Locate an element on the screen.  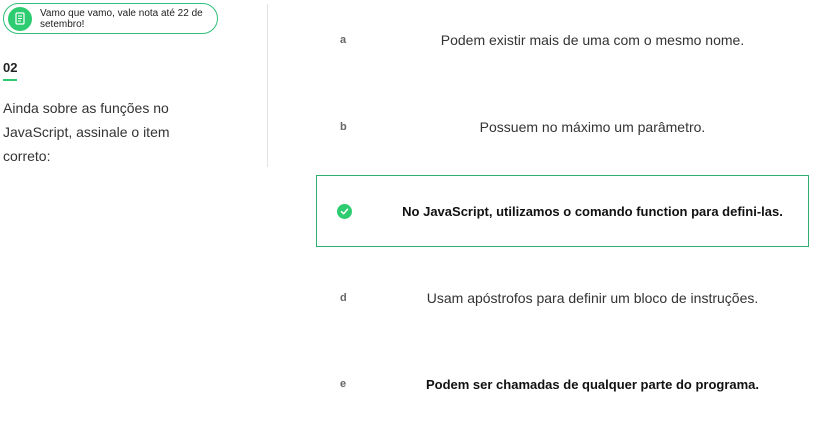
option-letter: a is located at coordinates (343, 40).